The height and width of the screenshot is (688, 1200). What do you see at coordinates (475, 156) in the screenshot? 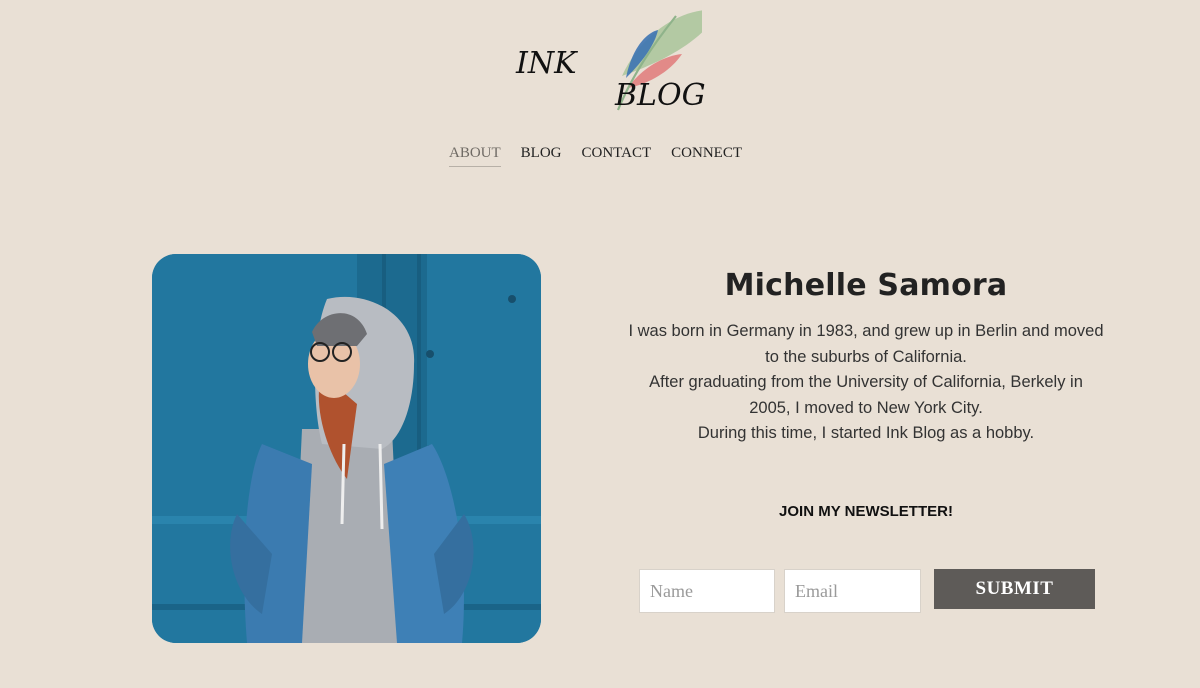
I see `nav-item-about: ABOUT` at bounding box center [475, 156].